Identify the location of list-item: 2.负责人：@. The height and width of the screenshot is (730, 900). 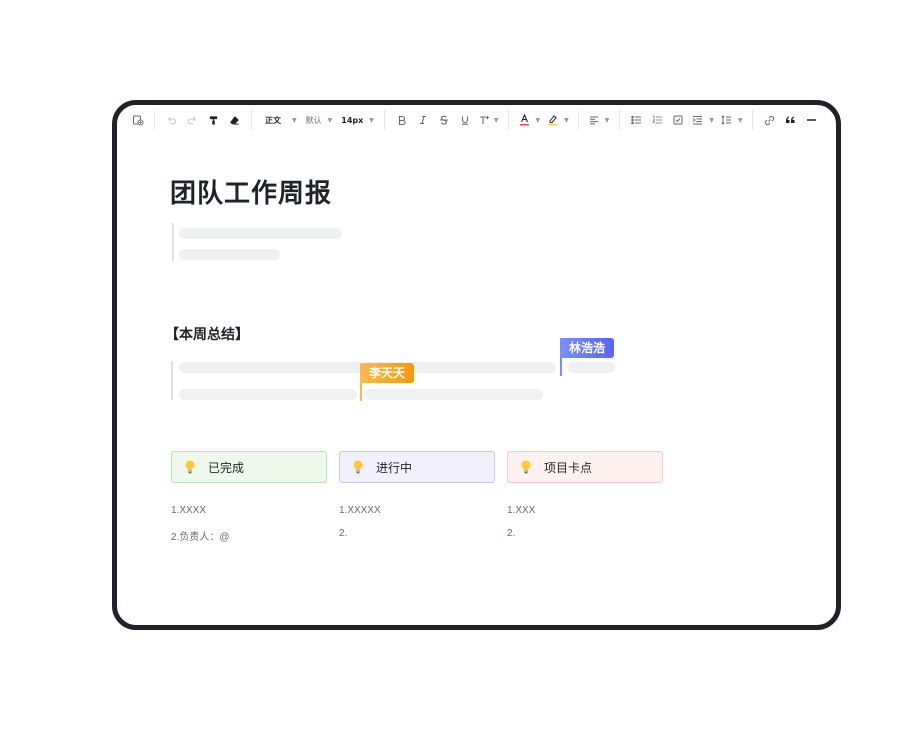
(200, 535).